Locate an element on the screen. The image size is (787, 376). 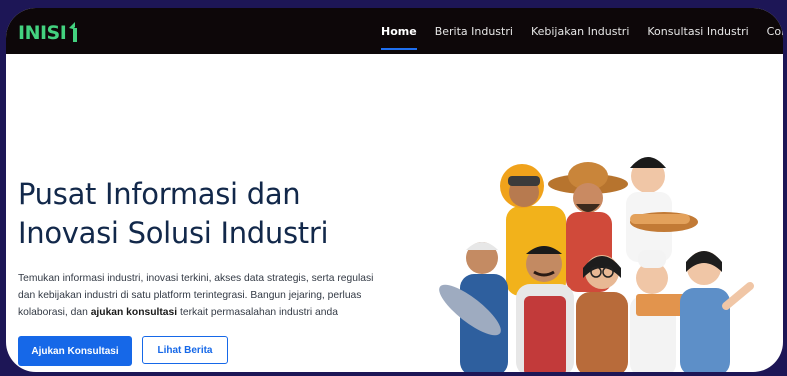
baker-figure is located at coordinates (662, 209).